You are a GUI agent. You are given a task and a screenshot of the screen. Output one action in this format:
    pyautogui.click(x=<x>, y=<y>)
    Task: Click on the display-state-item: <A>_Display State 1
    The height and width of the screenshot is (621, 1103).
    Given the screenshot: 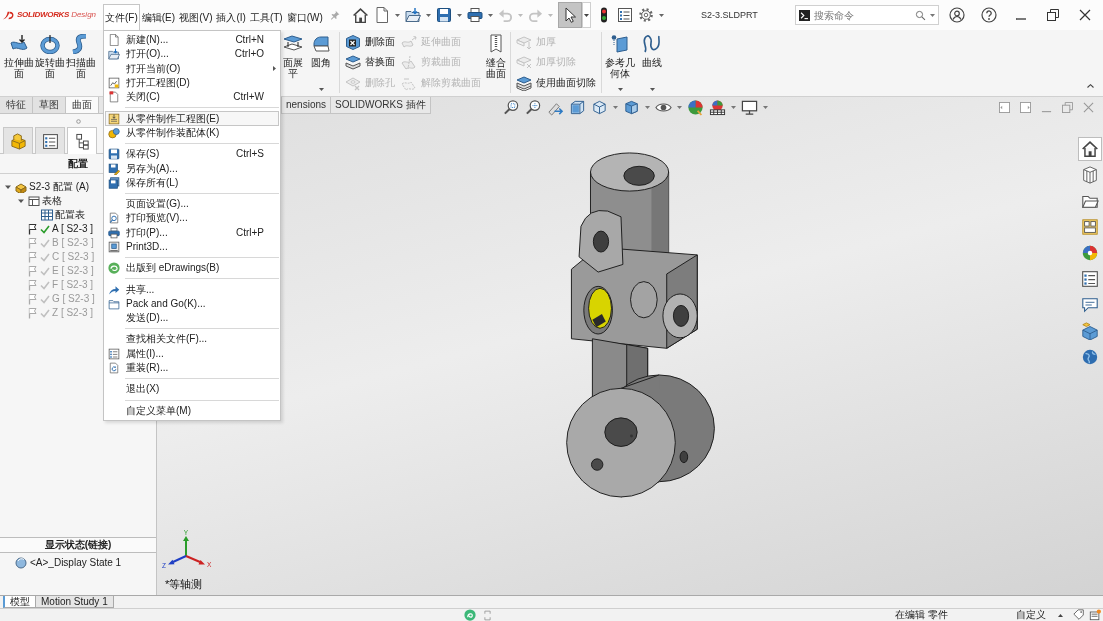 What is the action you would take?
    pyautogui.click(x=76, y=563)
    